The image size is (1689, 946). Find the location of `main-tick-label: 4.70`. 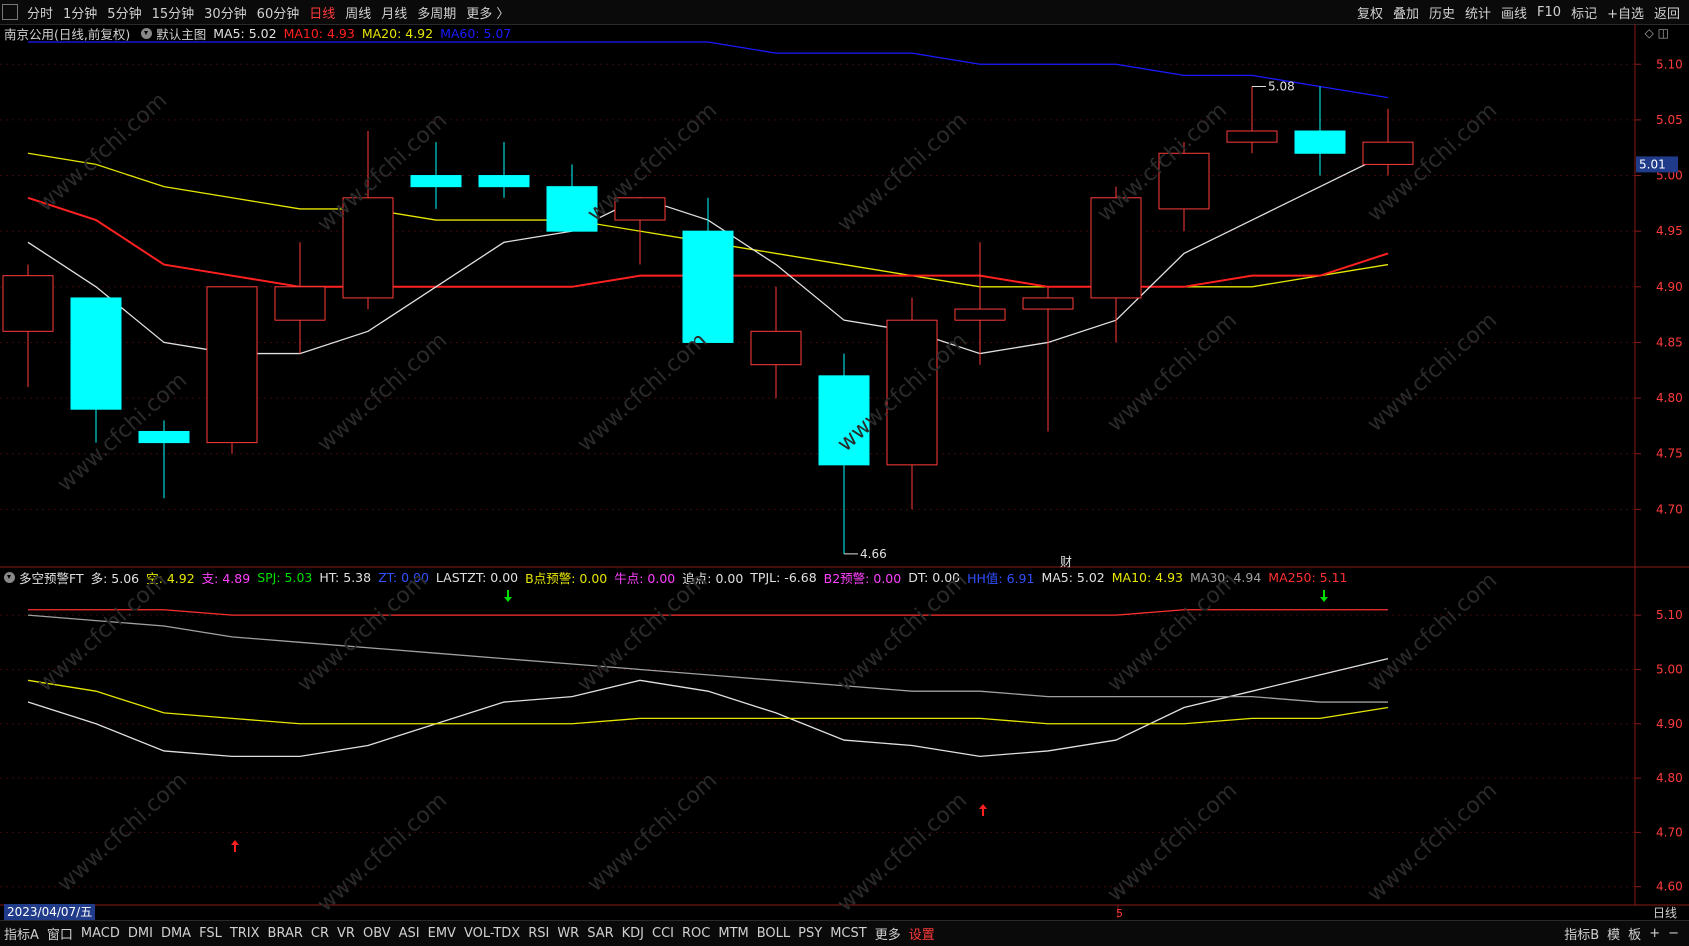

main-tick-label: 4.70 is located at coordinates (1669, 509).